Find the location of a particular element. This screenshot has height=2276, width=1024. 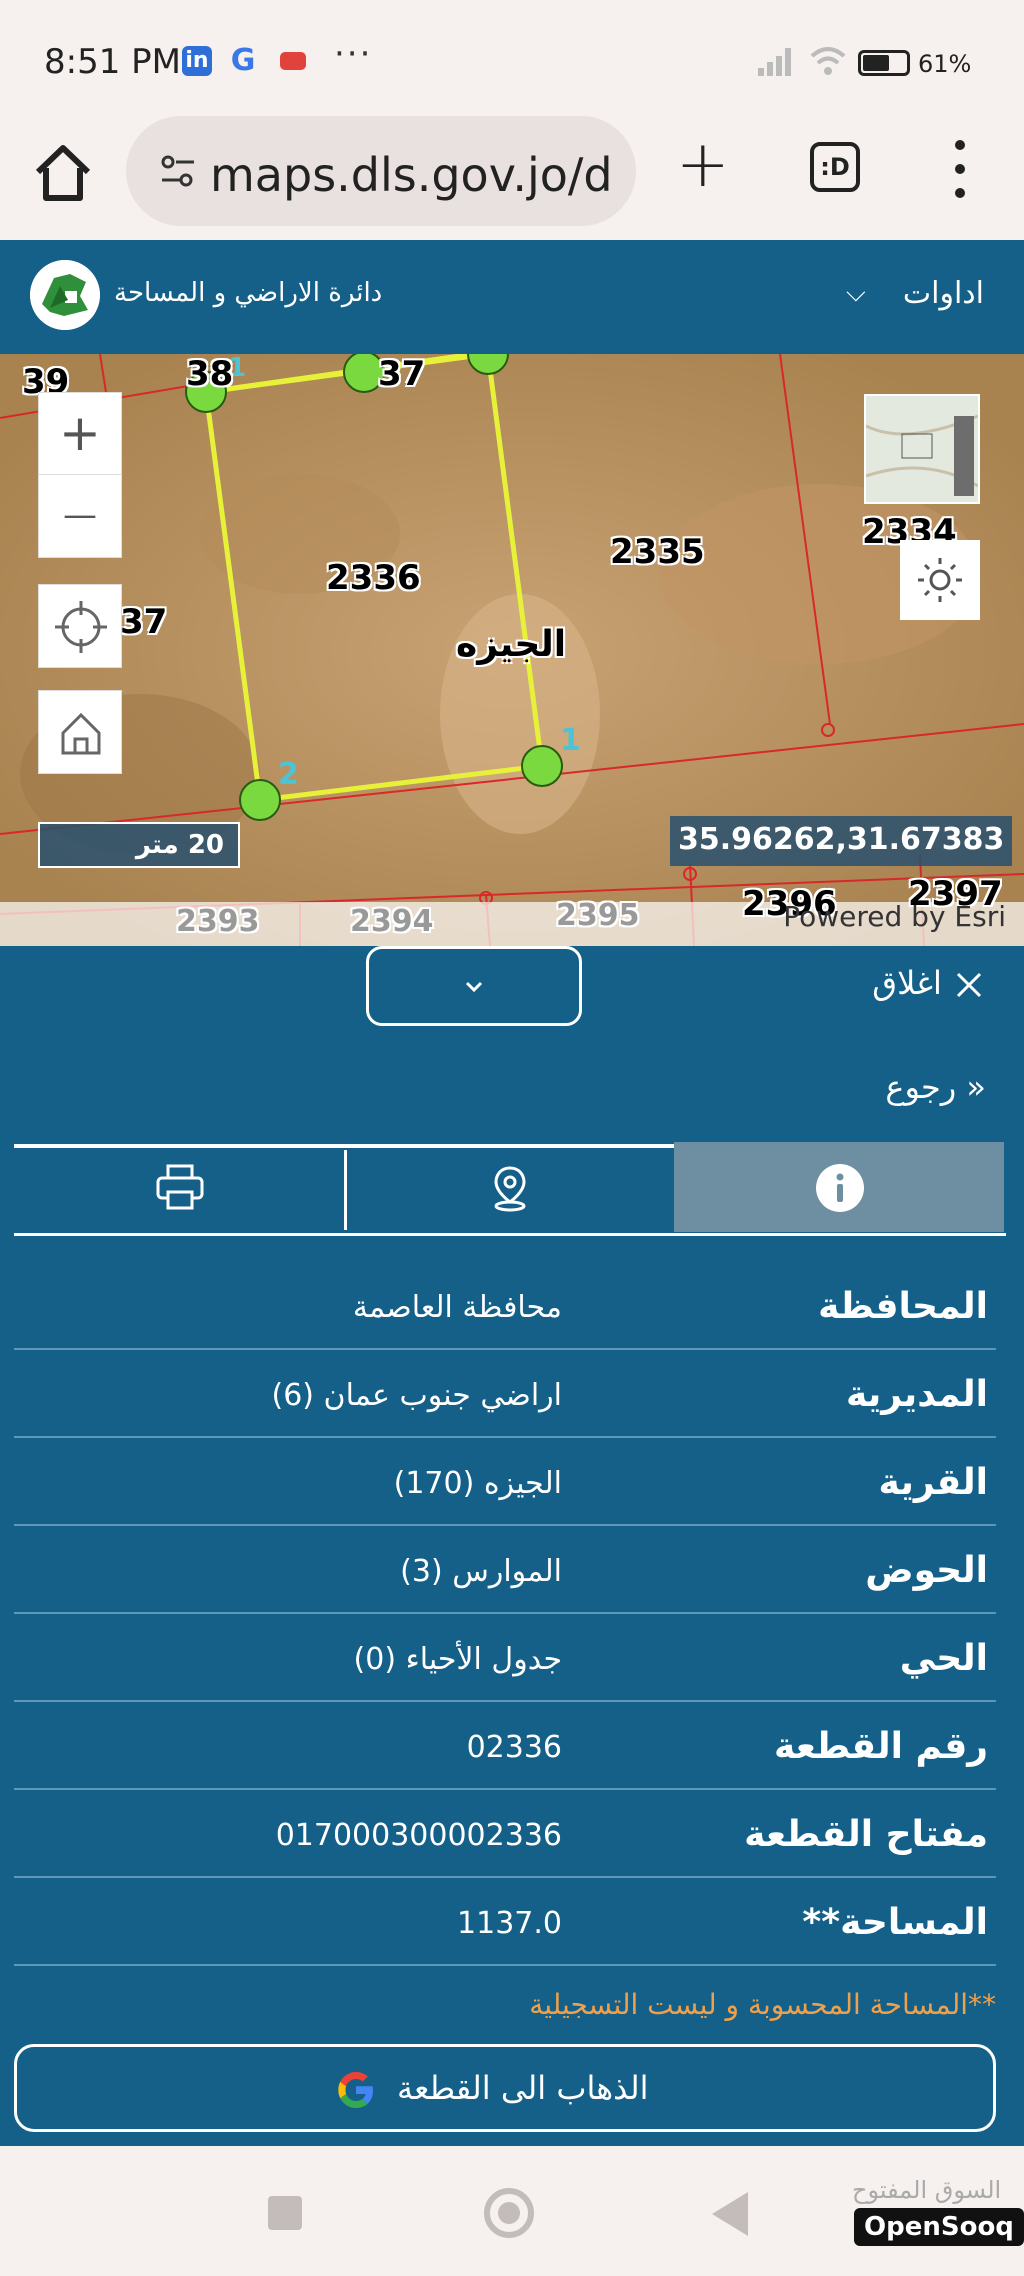

close-icon is located at coordinates (969, 985).